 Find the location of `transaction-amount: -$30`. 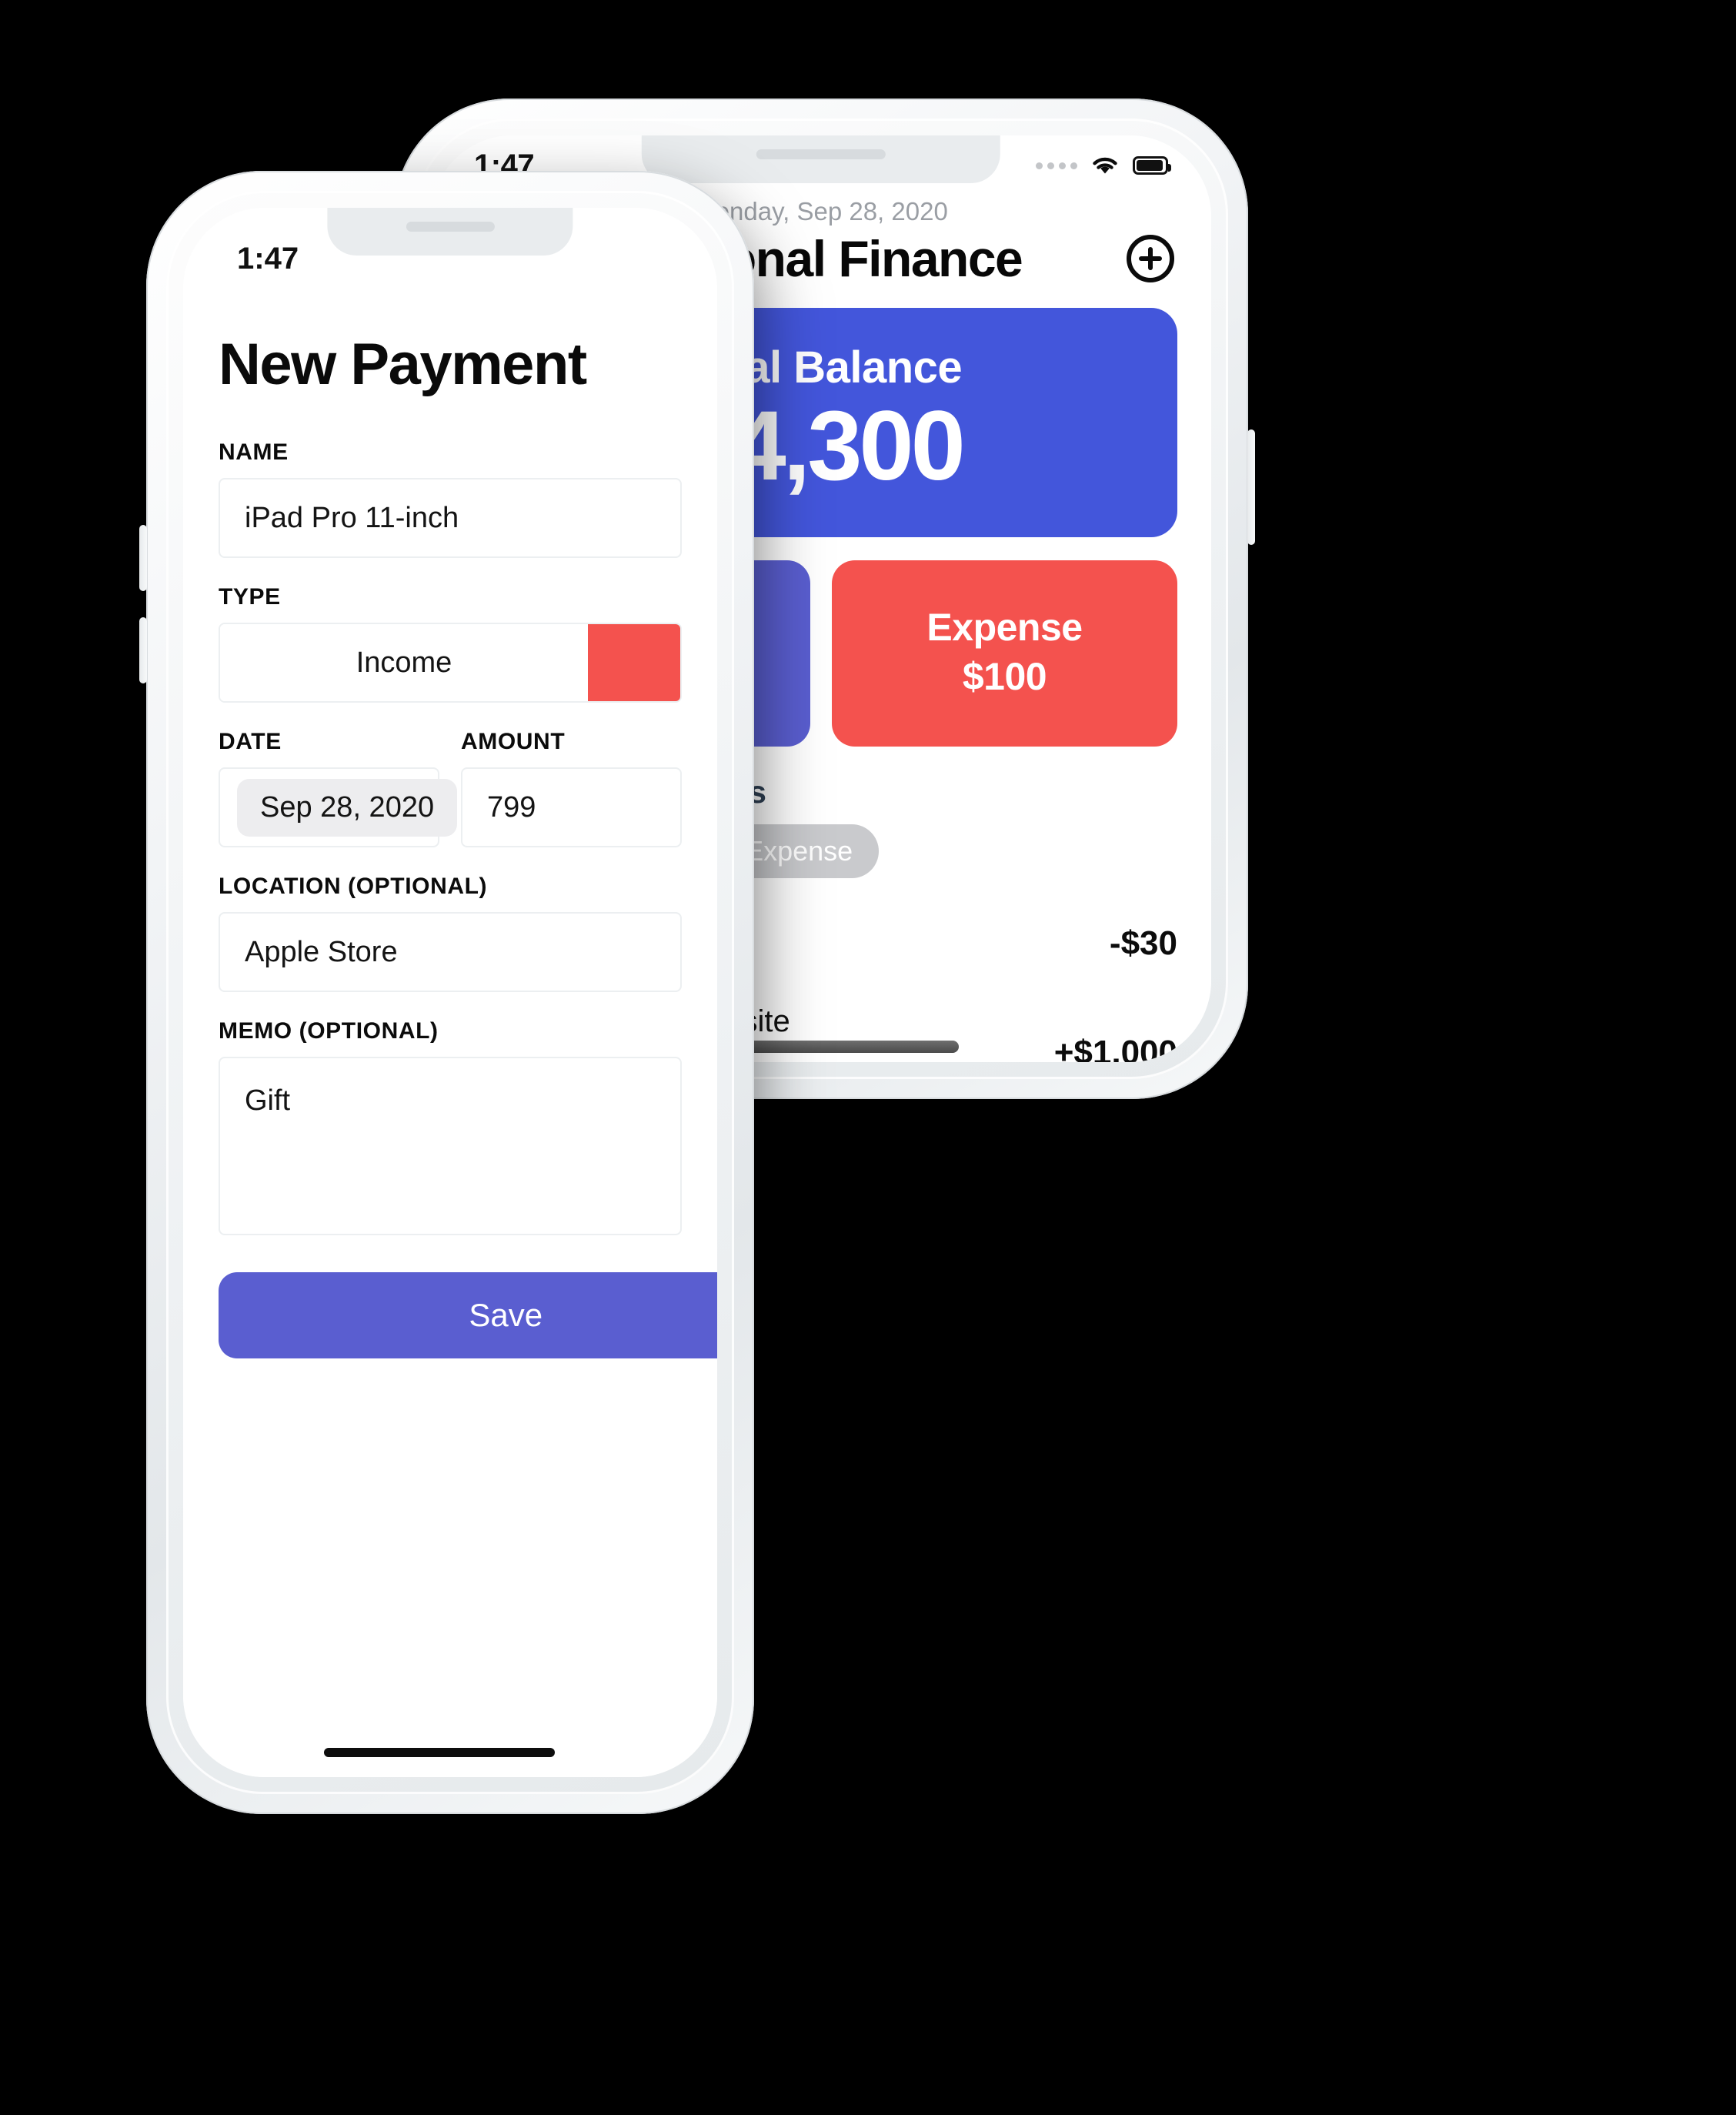

transaction-amount: -$30 is located at coordinates (1143, 943).